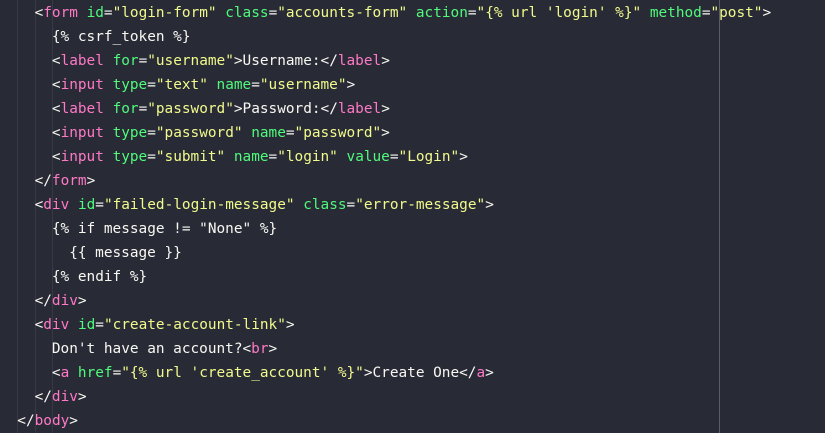  Describe the element at coordinates (242, 373) in the screenshot. I see `attribute-value: "{% url 'create_account' %}"` at that location.